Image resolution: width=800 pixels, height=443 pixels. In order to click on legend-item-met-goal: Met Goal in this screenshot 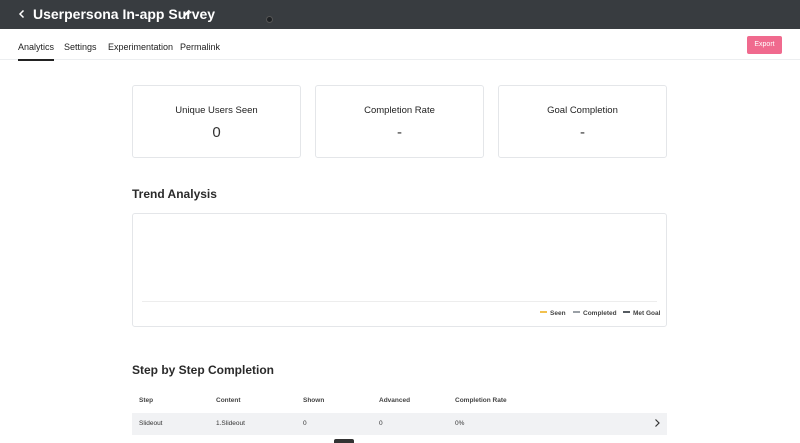, I will do `click(641, 314)`.